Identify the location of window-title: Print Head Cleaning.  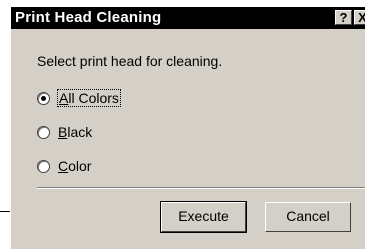
(88, 17).